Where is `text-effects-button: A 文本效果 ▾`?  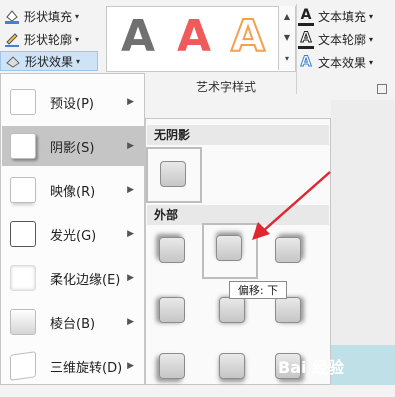
text-effects-button: A 文本效果 ▾ is located at coordinates (335, 62).